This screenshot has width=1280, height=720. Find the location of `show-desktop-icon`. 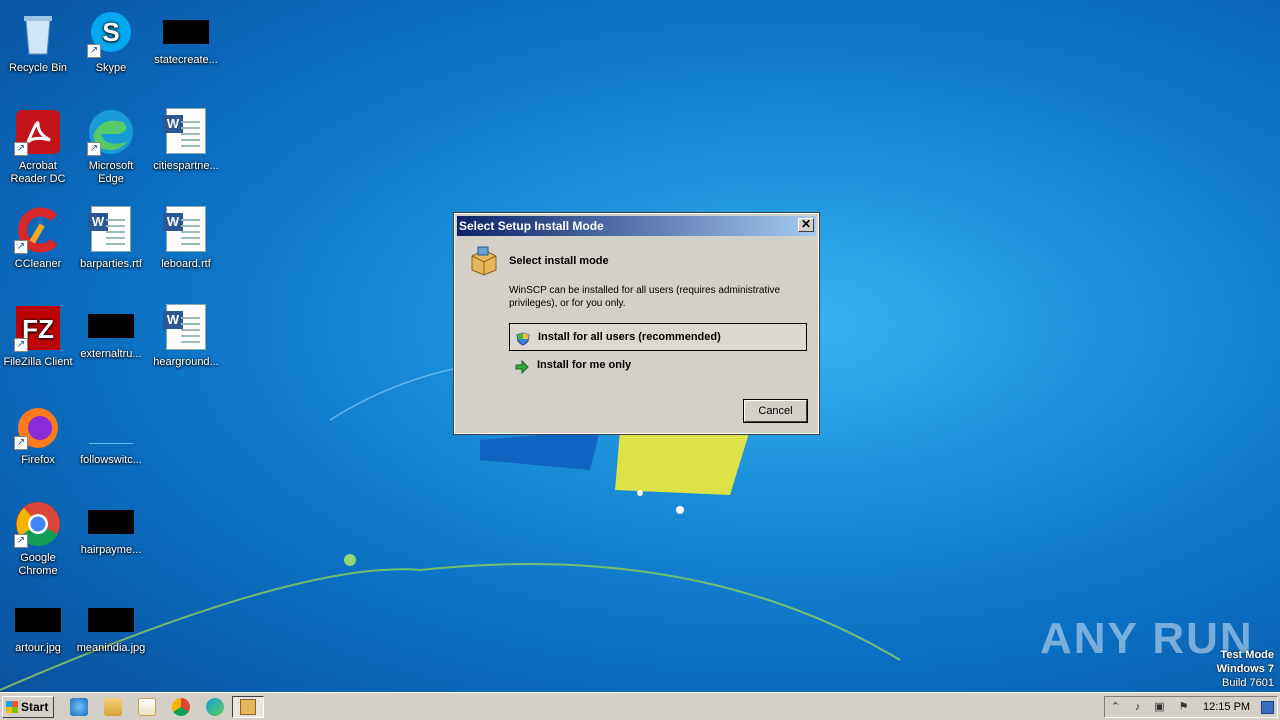

show-desktop-icon is located at coordinates (1267, 707).